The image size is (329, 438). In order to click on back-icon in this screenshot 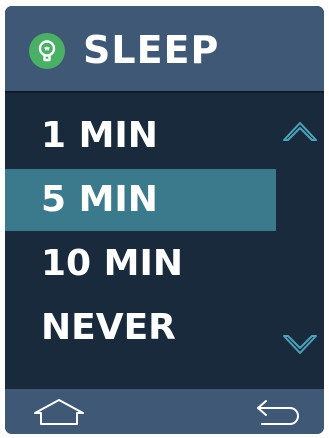, I will do `click(279, 412)`.